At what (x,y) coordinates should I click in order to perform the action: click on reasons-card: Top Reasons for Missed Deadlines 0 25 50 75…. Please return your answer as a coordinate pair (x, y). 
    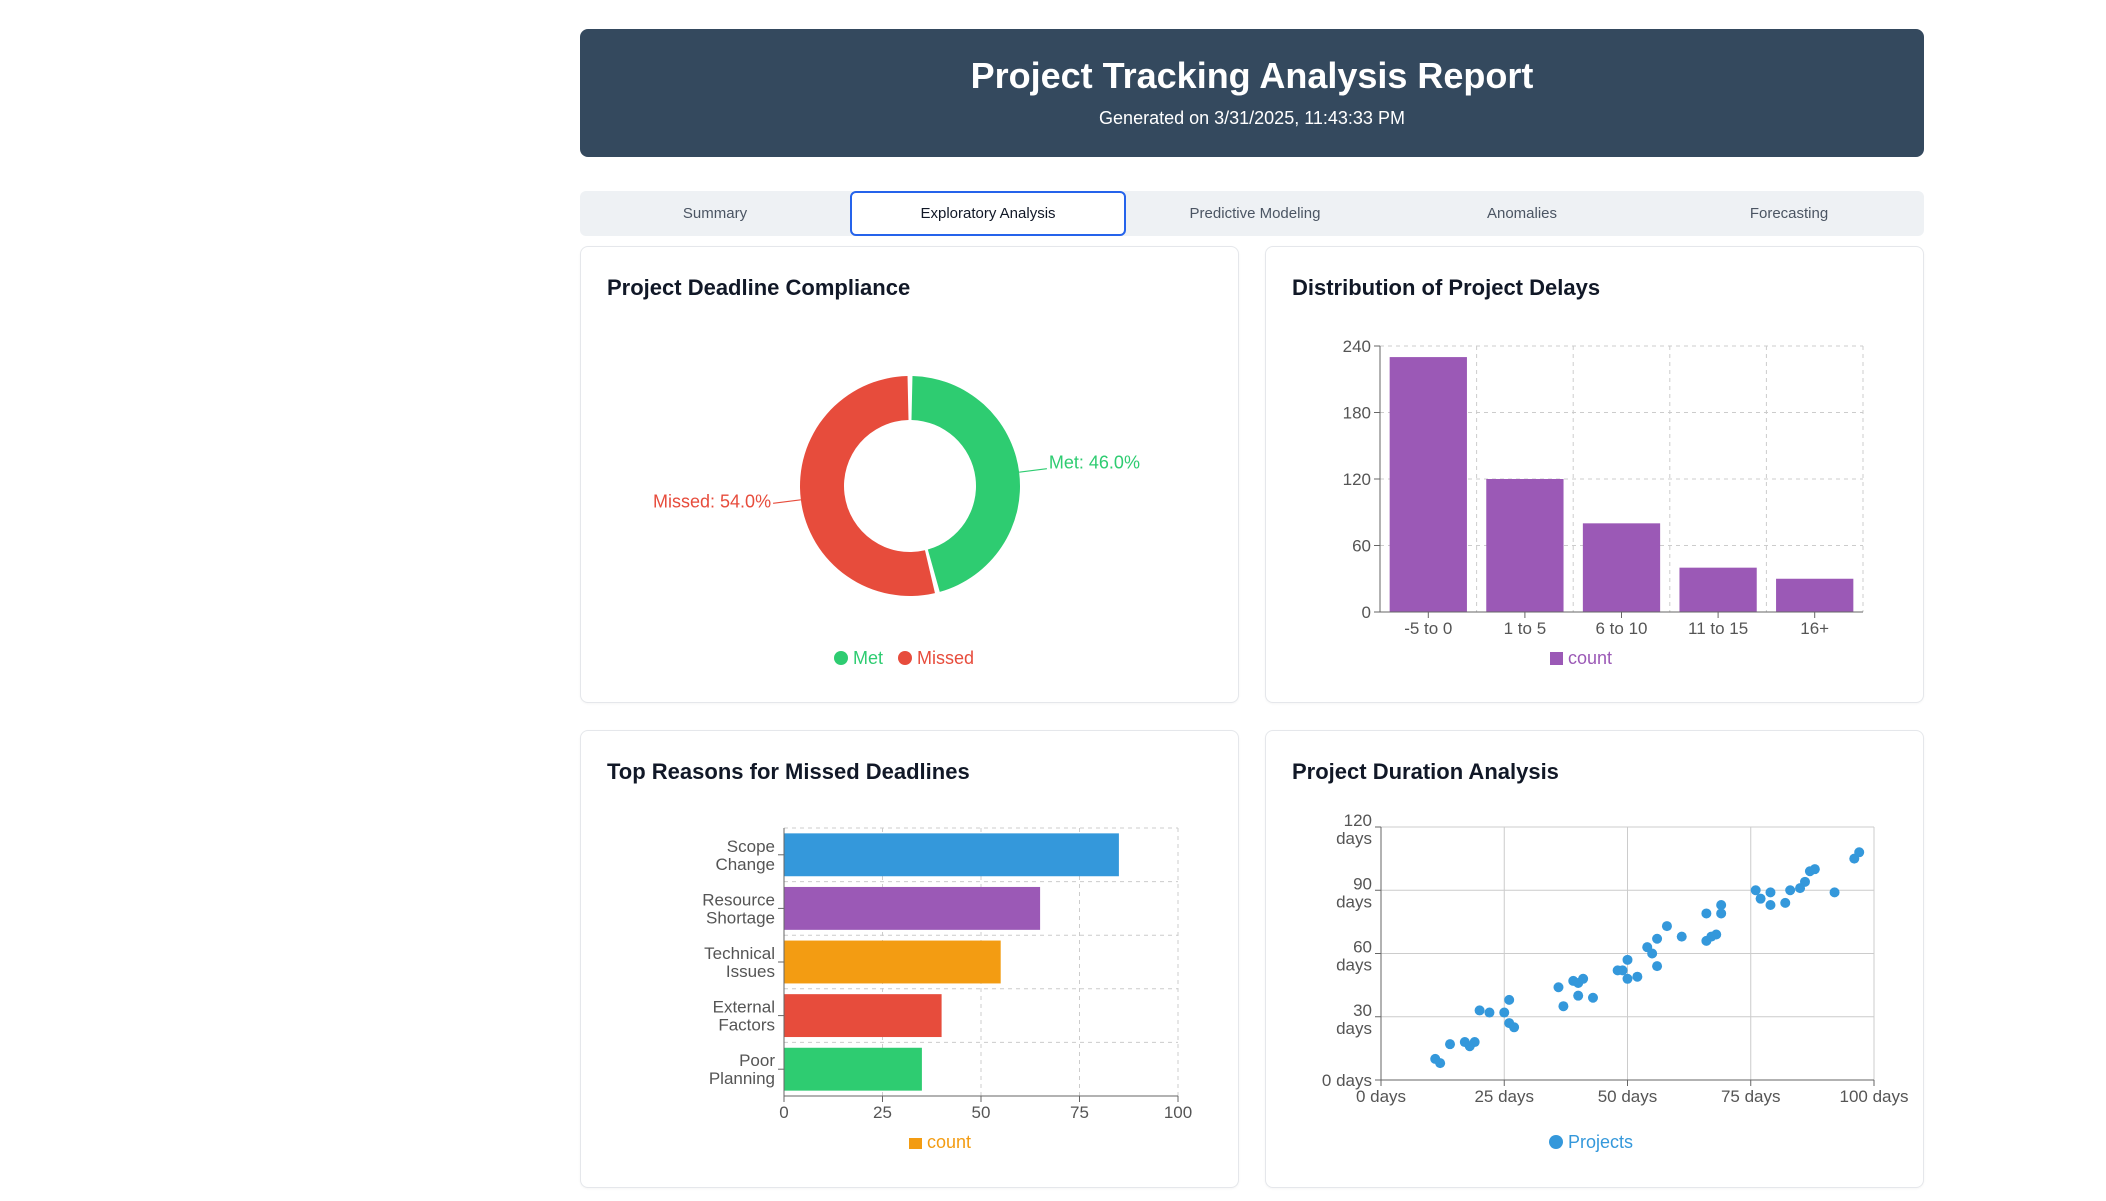
    Looking at the image, I should click on (909, 959).